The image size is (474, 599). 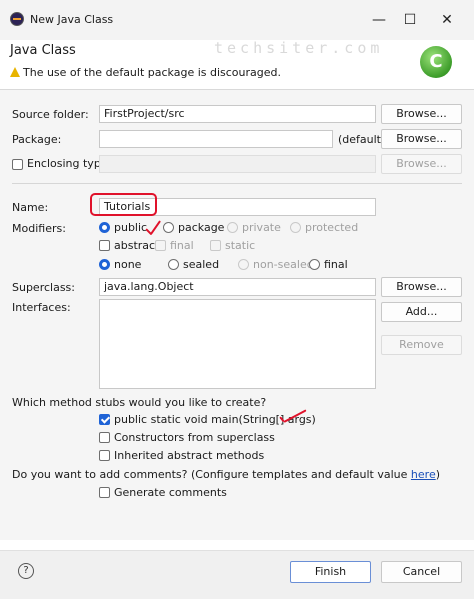 What do you see at coordinates (362, 139) in the screenshot?
I see `package-default-hint: (default)` at bounding box center [362, 139].